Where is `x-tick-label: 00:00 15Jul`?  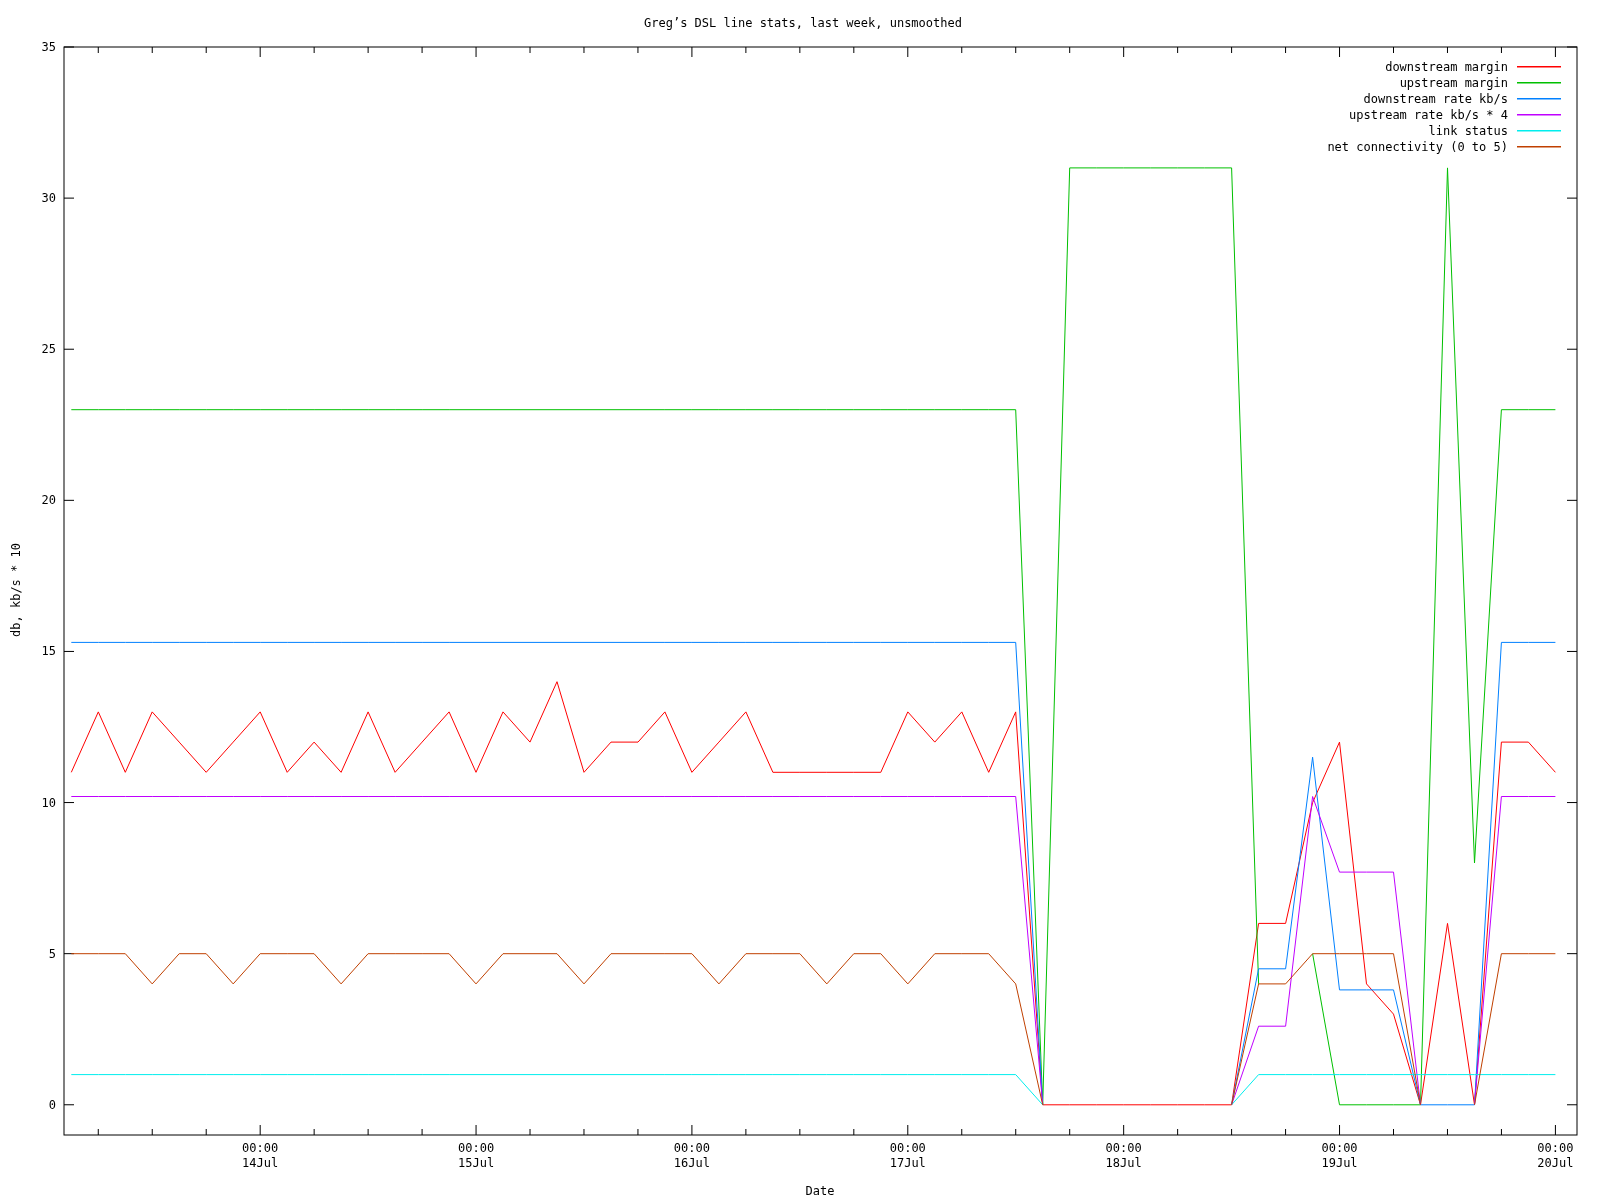
x-tick-label: 00:00 15Jul is located at coordinates (476, 1155).